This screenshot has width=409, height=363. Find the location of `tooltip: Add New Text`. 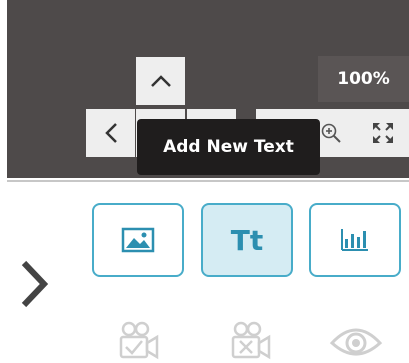

tooltip: Add New Text is located at coordinates (228, 147).